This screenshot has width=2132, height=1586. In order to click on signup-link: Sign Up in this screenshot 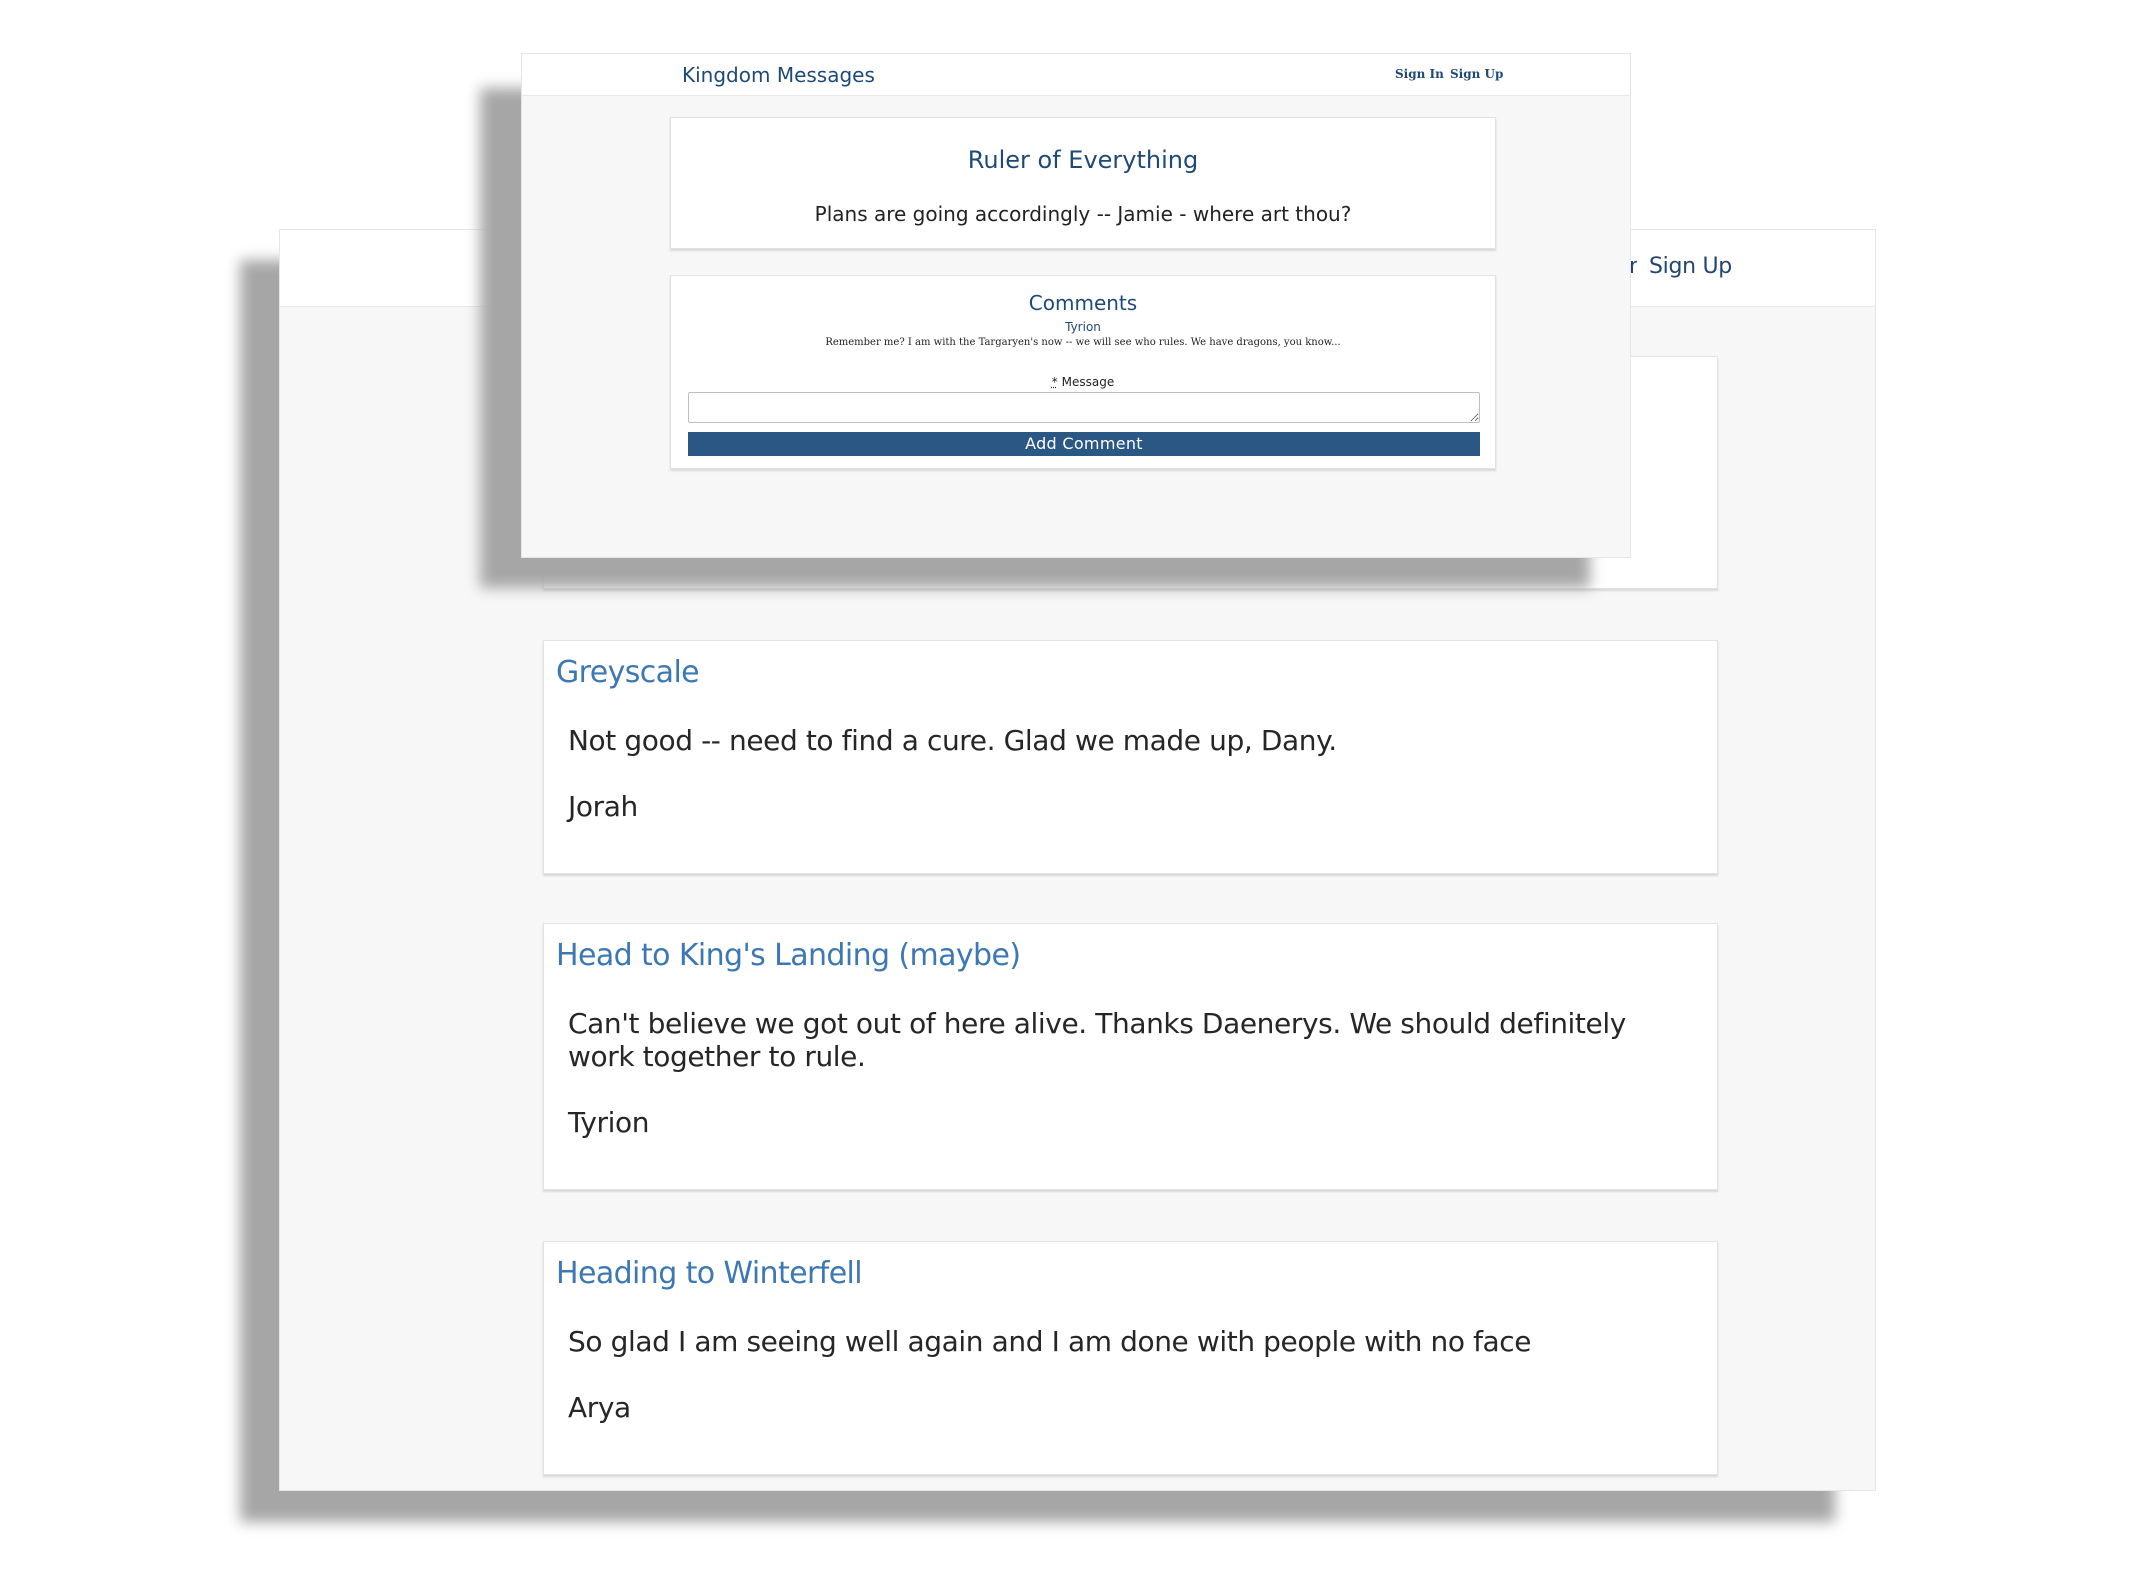, I will do `click(1476, 74)`.